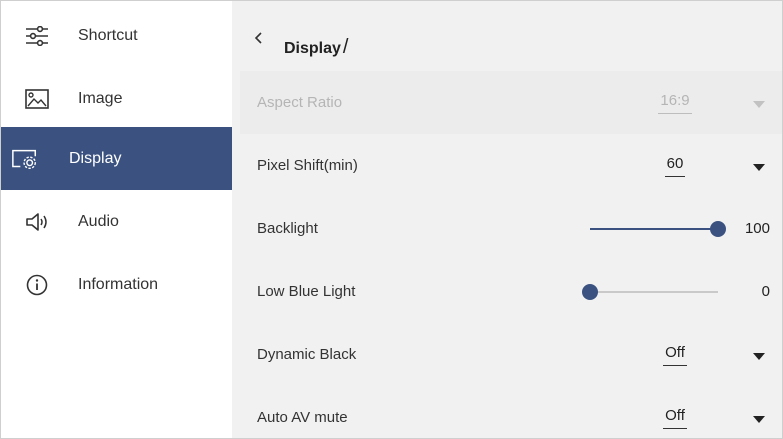 The width and height of the screenshot is (783, 439). I want to click on sidebar-item-information: Information, so click(116, 284).